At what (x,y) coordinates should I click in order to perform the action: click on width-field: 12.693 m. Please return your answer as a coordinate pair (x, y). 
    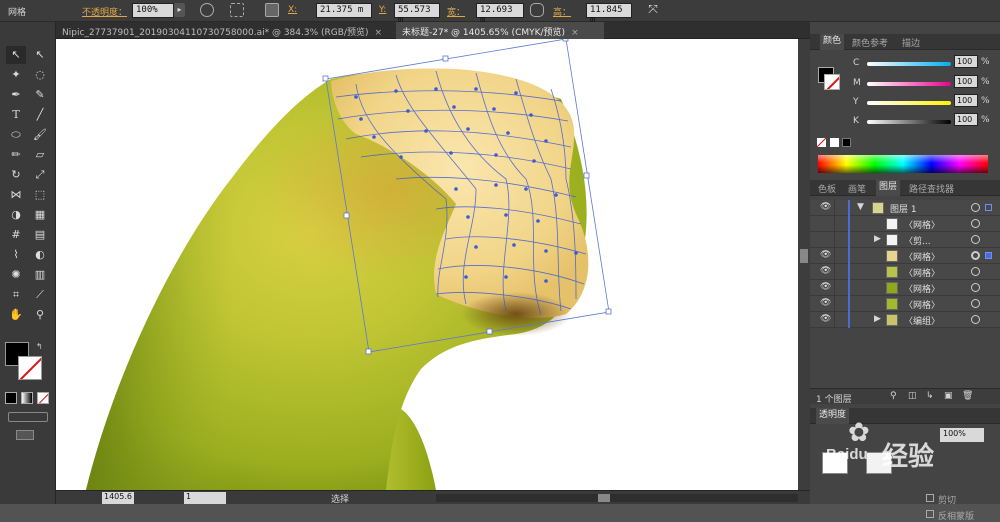
    Looking at the image, I should click on (500, 14).